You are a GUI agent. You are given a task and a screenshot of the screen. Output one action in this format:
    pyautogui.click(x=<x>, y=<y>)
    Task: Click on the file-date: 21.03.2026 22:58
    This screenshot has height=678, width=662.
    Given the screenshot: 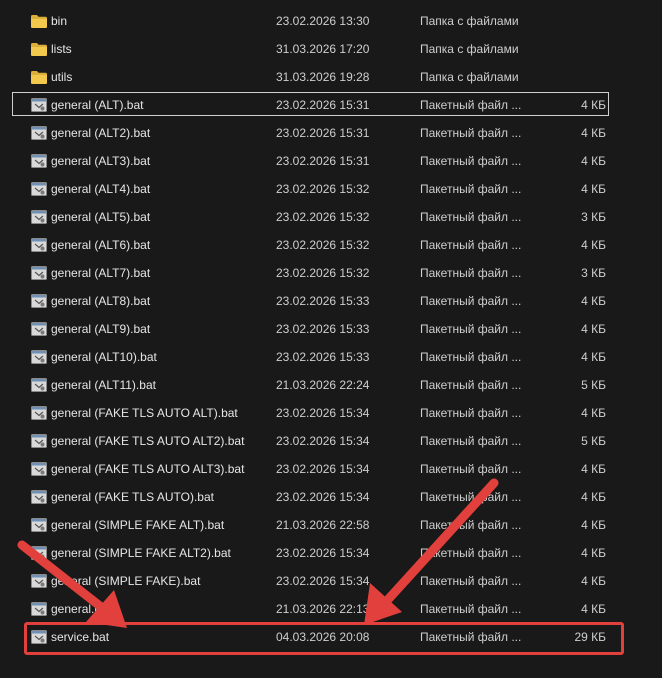 What is the action you would take?
    pyautogui.click(x=323, y=525)
    